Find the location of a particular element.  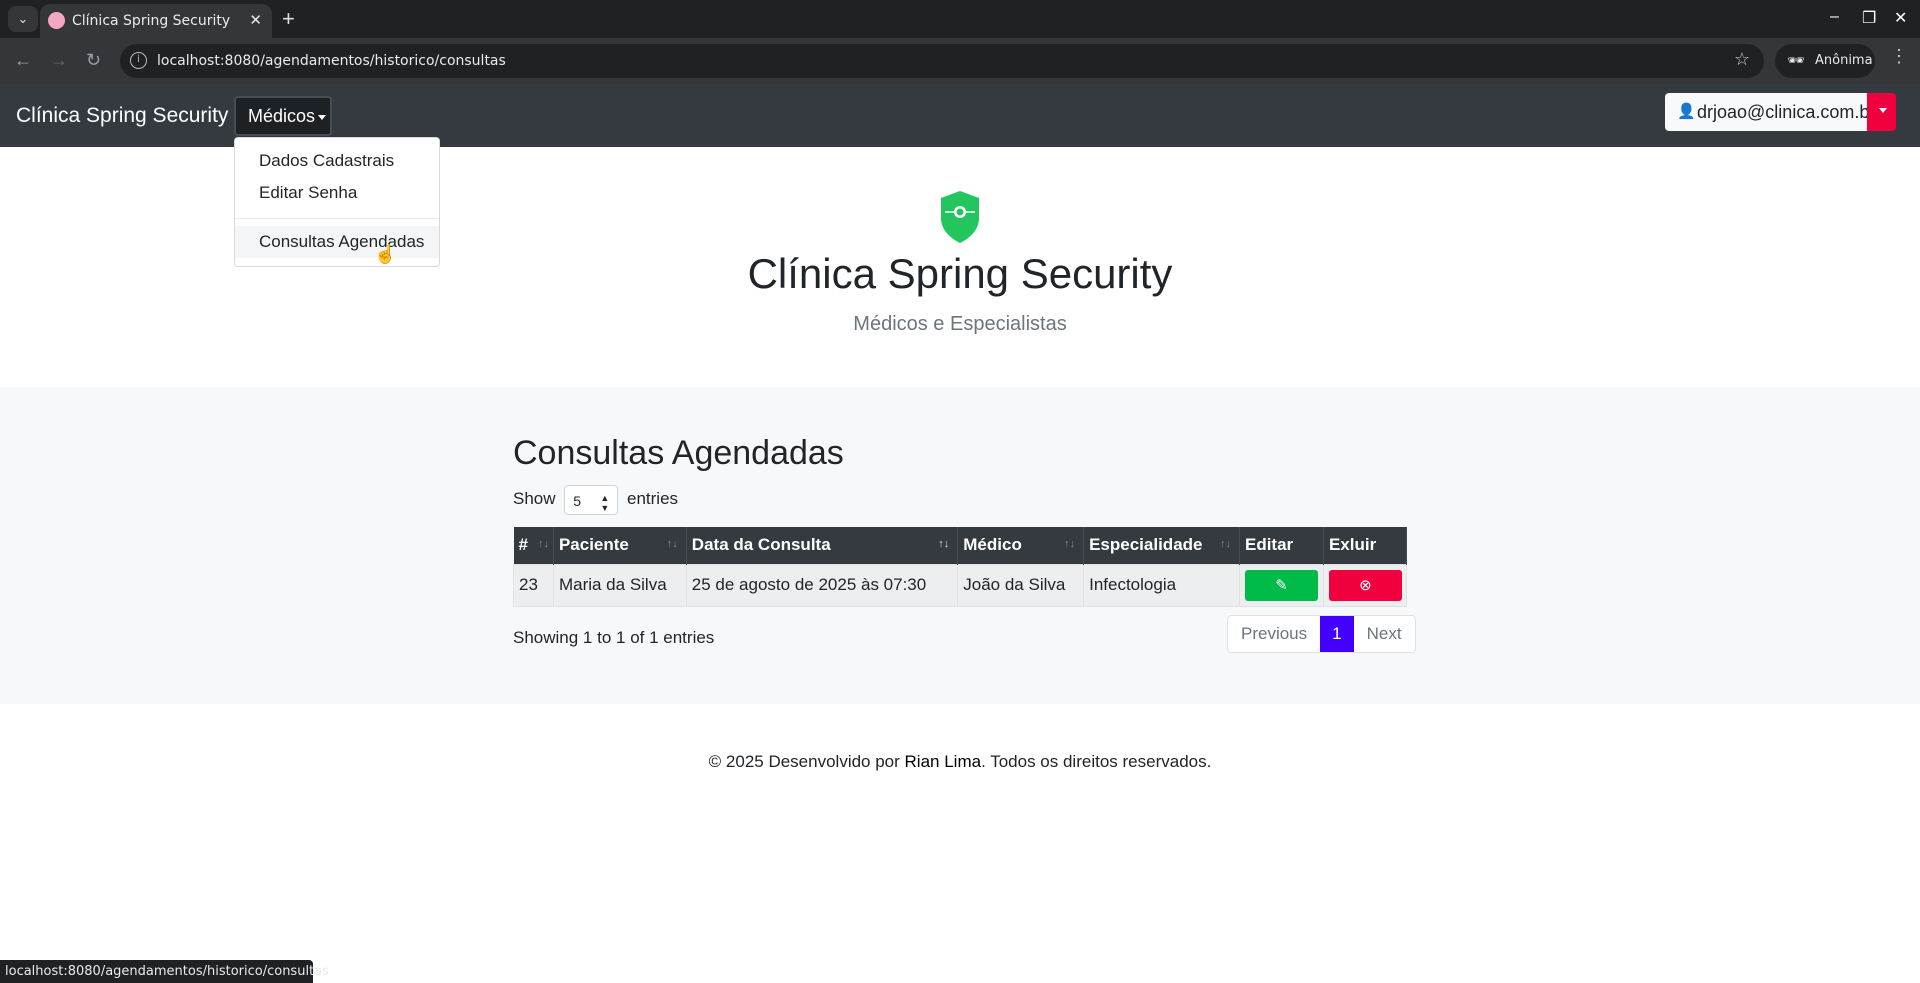

cell-id: 23 is located at coordinates (533, 585).